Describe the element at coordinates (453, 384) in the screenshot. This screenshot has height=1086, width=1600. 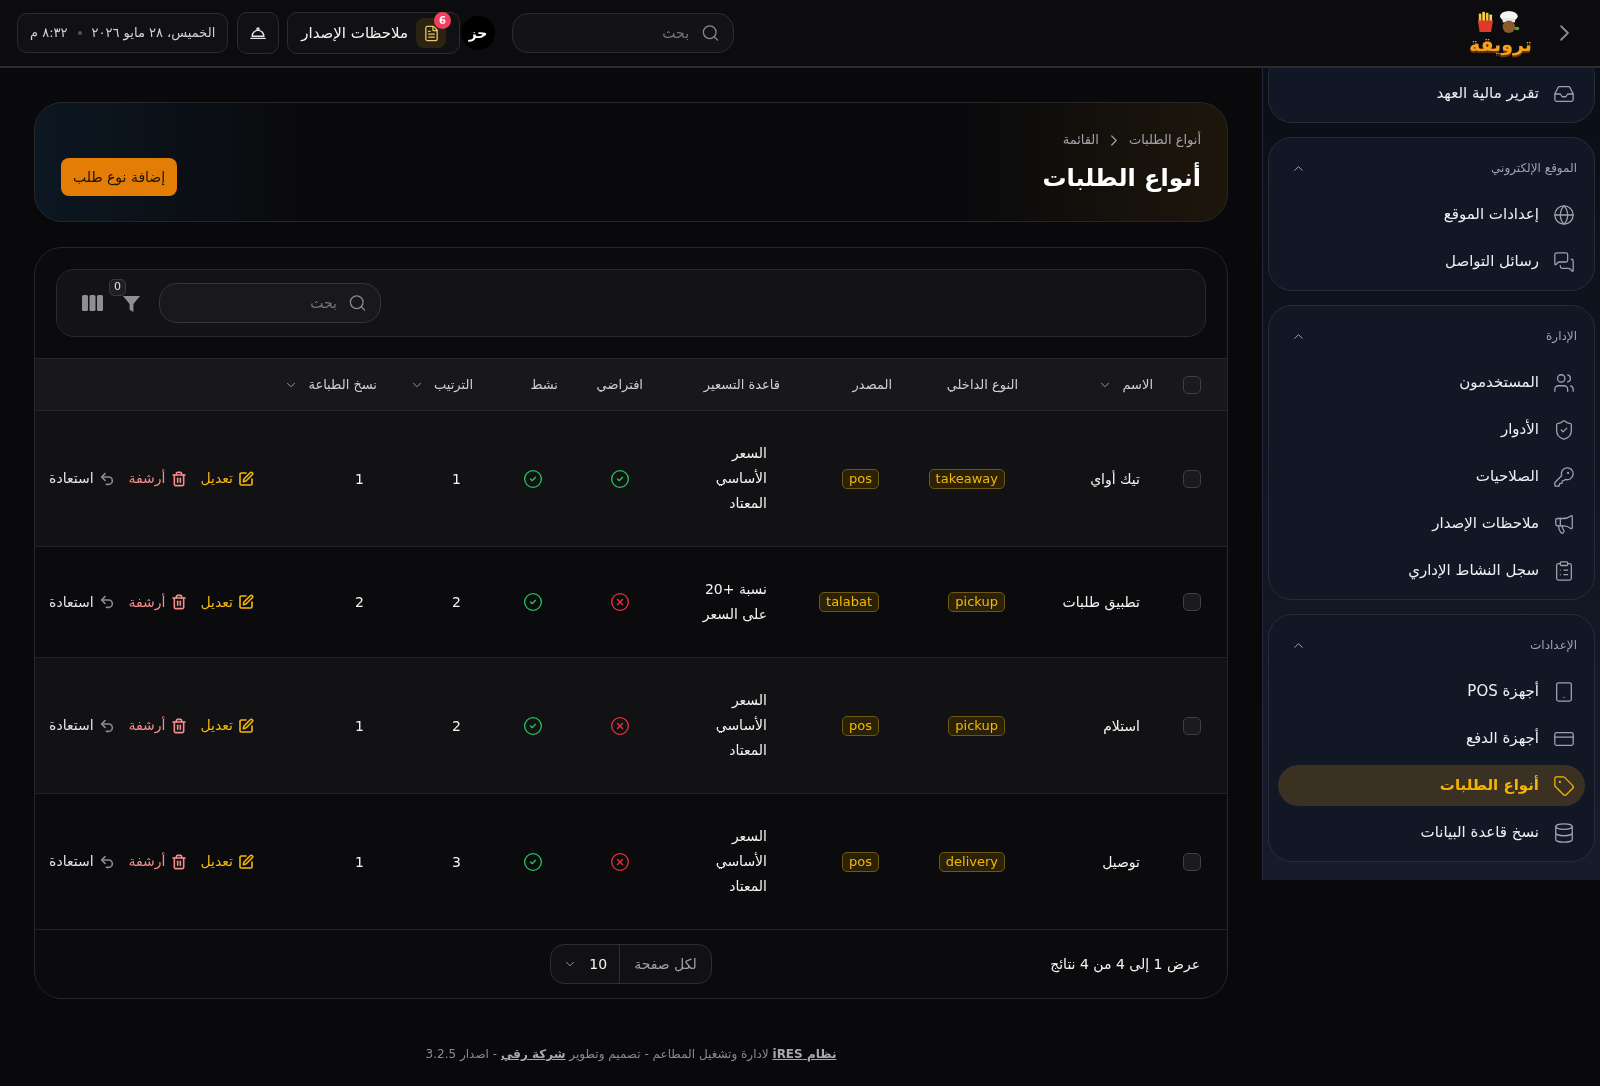
I see `column-header: الترتيب` at that location.